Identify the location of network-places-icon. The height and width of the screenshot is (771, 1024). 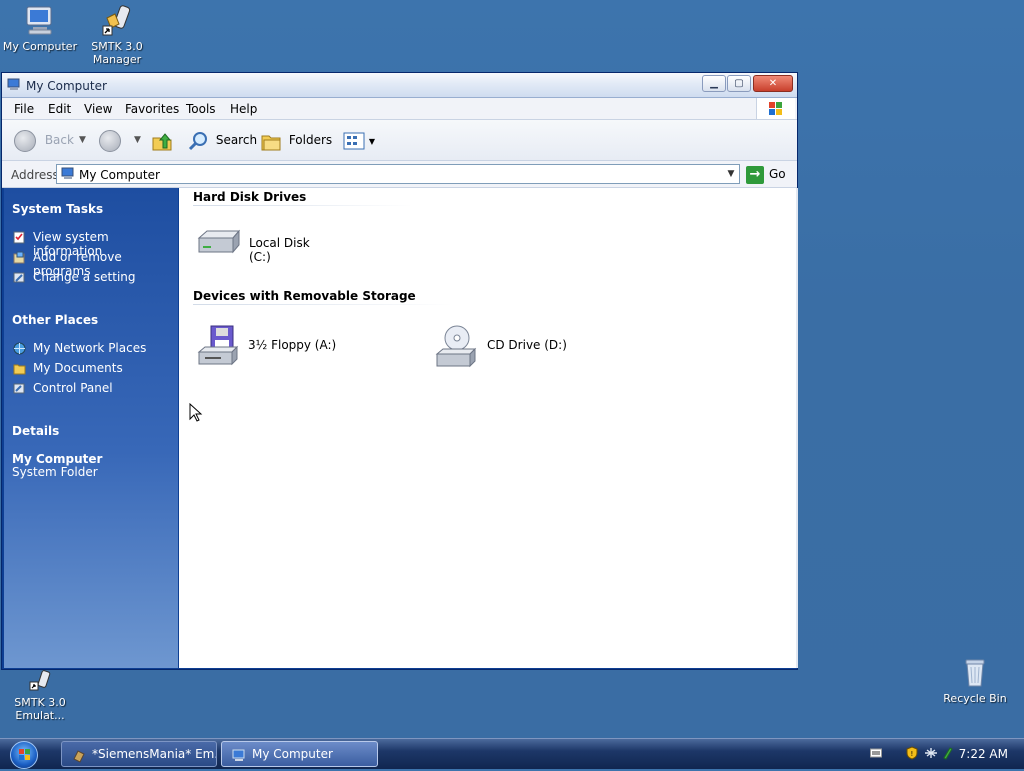
(19, 348).